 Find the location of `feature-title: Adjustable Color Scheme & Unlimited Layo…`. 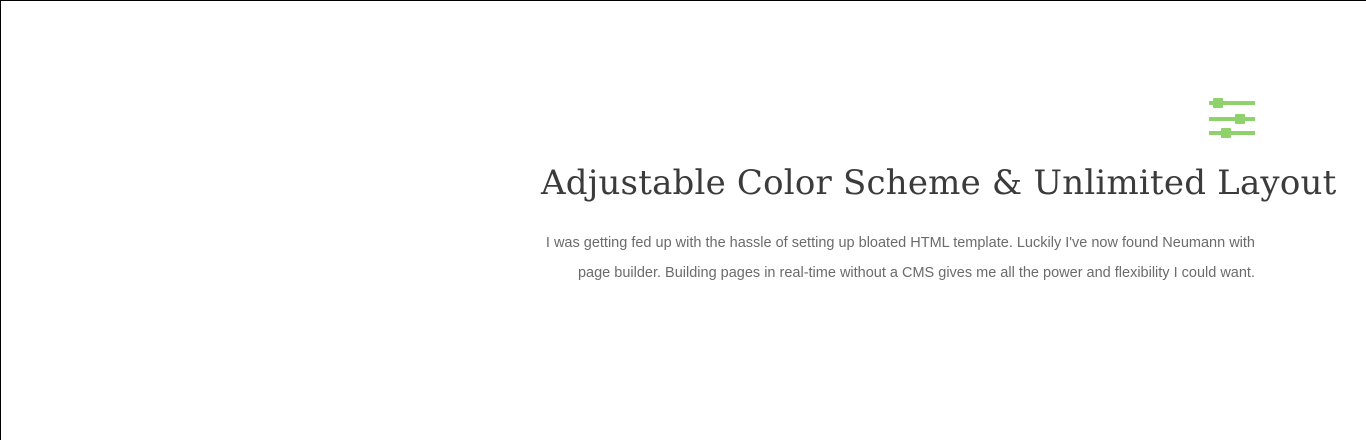

feature-title: Adjustable Color Scheme & Unlimited Layo… is located at coordinates (939, 183).